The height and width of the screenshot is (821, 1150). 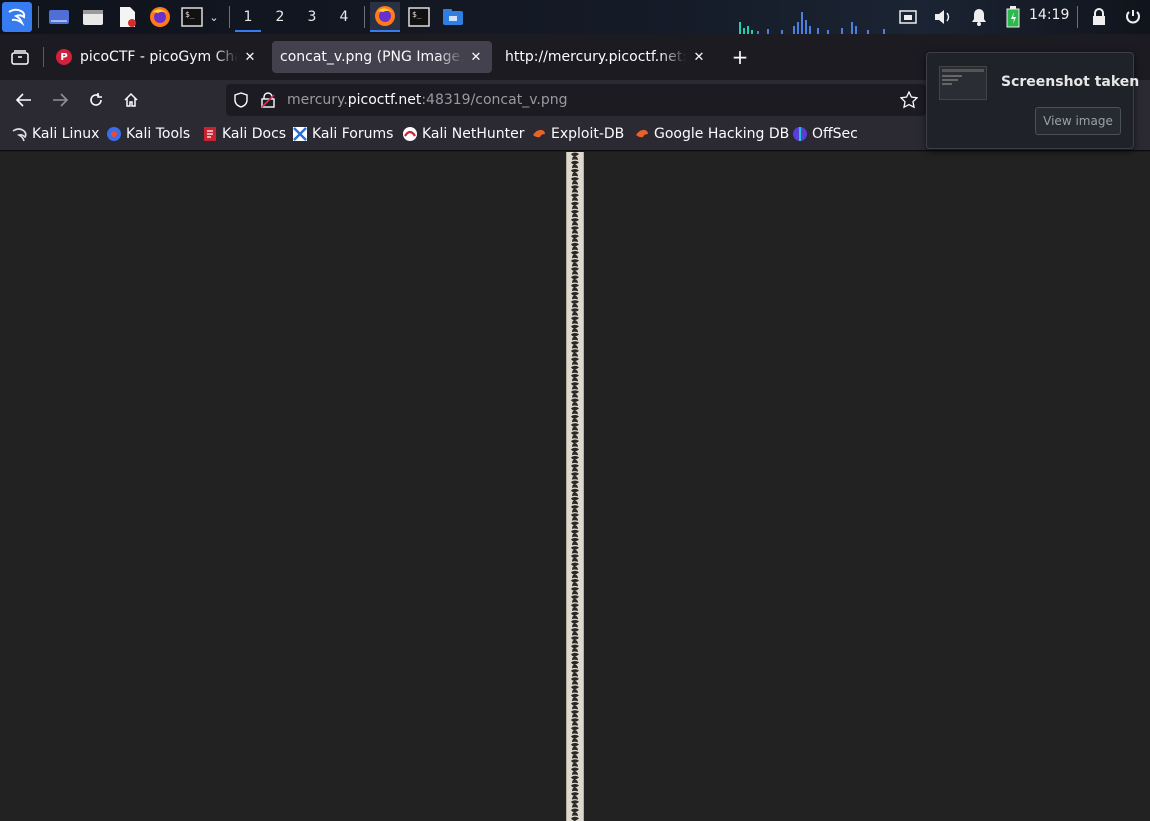 What do you see at coordinates (1099, 17) in the screenshot?
I see `lock-icon` at bounding box center [1099, 17].